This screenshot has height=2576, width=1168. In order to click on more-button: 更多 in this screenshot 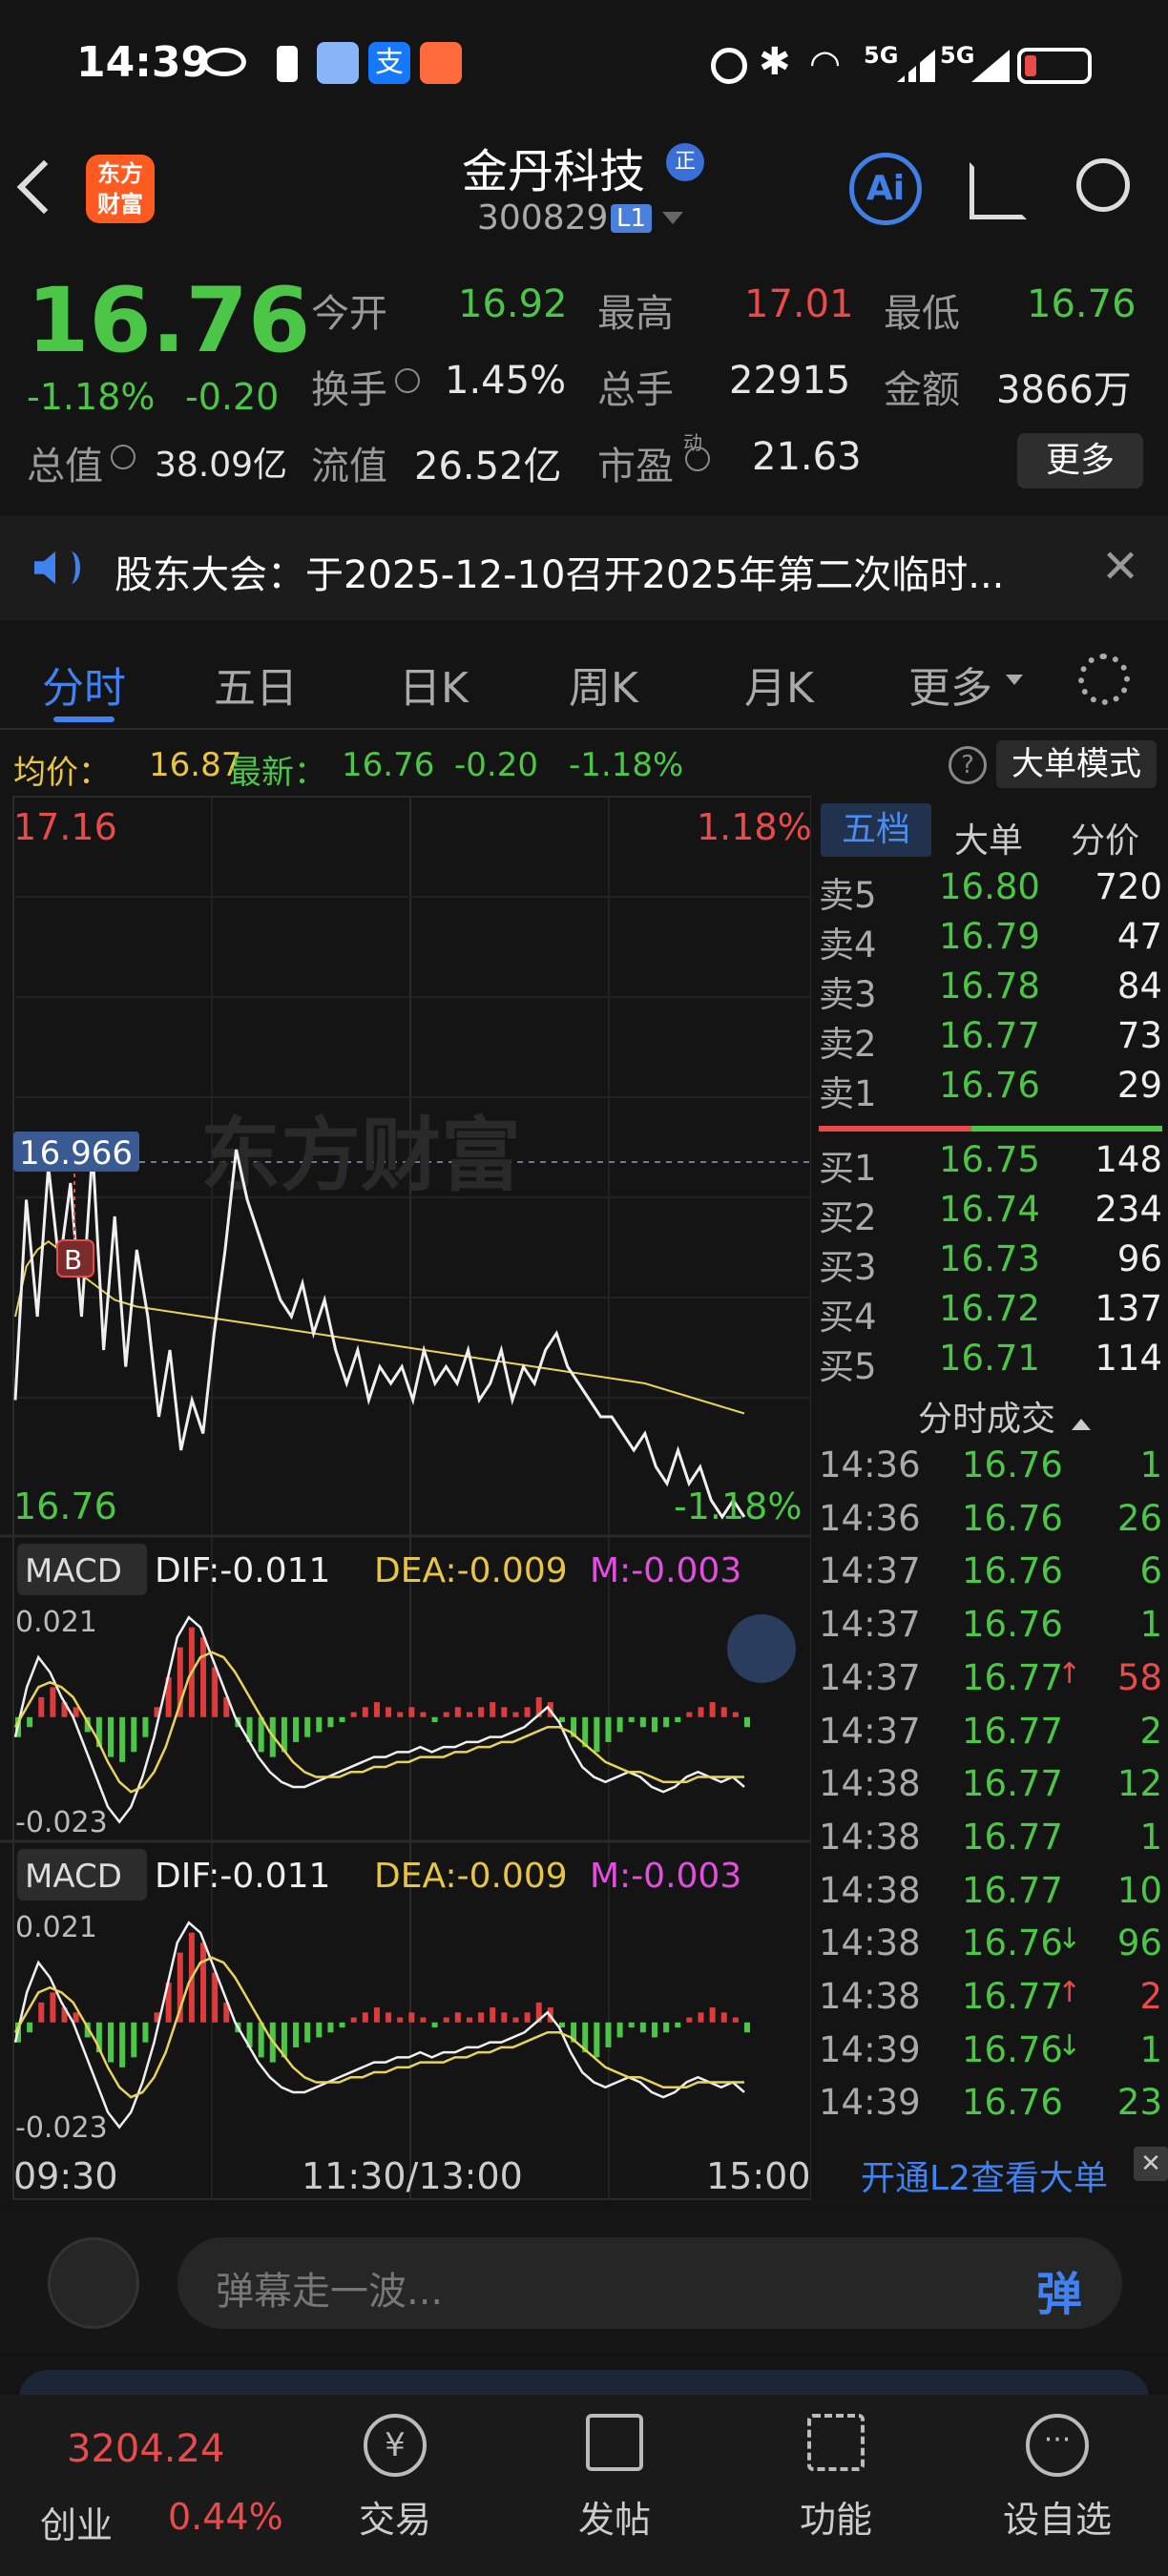, I will do `click(1080, 460)`.